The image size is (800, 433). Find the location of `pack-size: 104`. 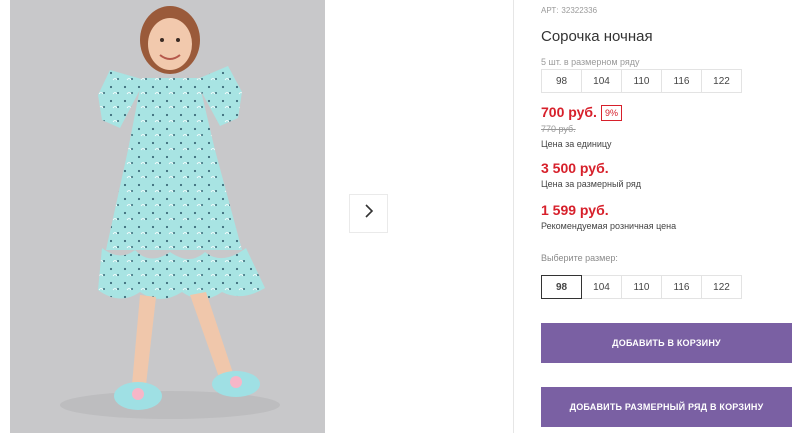

pack-size: 104 is located at coordinates (601, 81).